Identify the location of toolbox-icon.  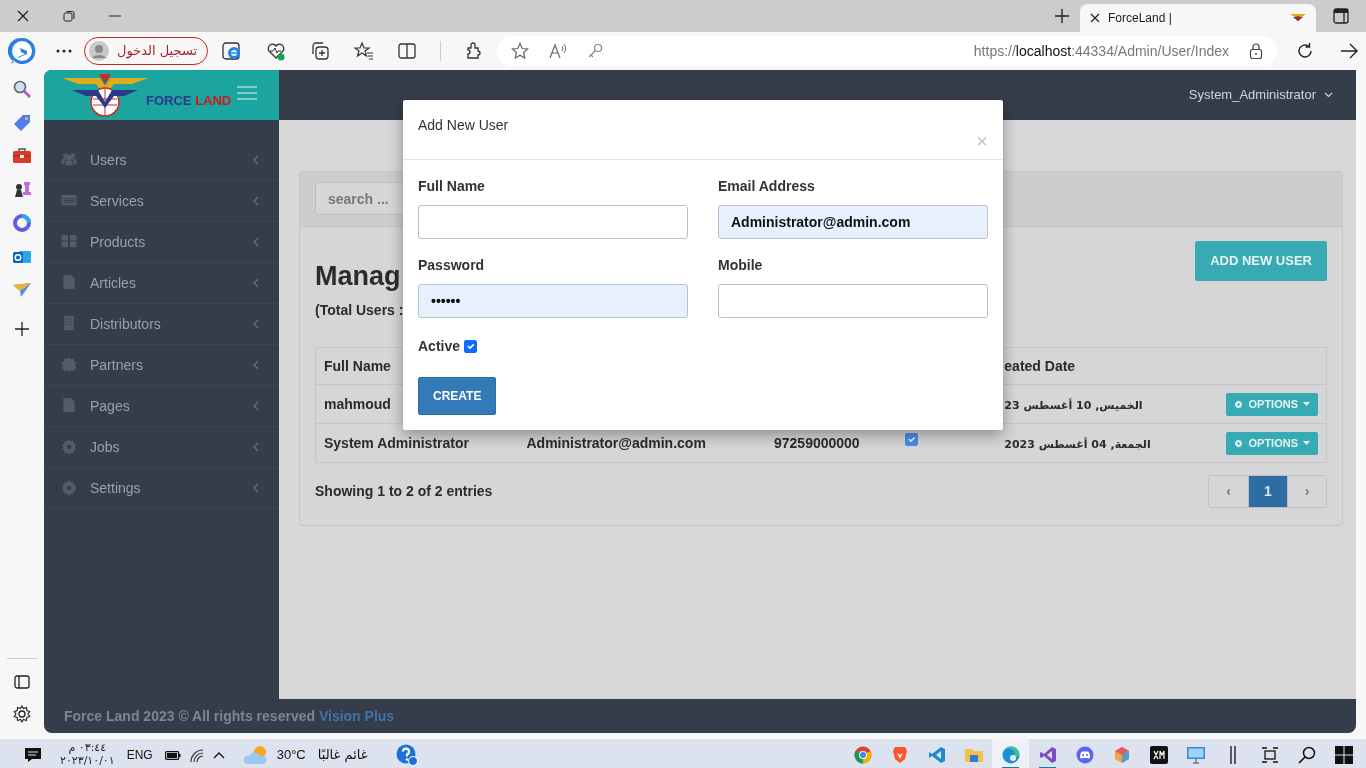
(22, 156).